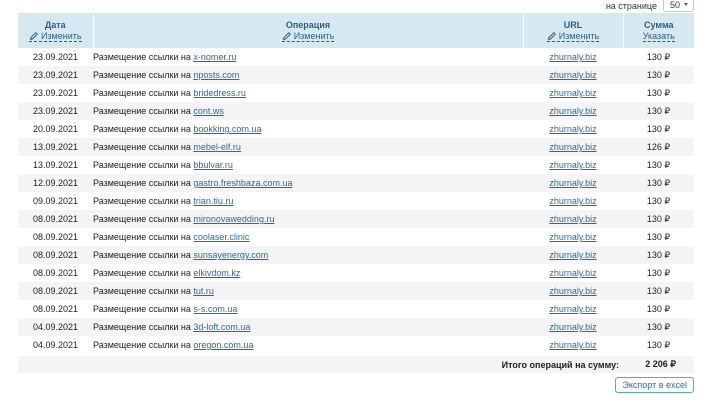 The width and height of the screenshot is (708, 401). Describe the element at coordinates (308, 147) in the screenshot. I see `row-operation: Размещение ссылки на mebel-elf.ru` at that location.